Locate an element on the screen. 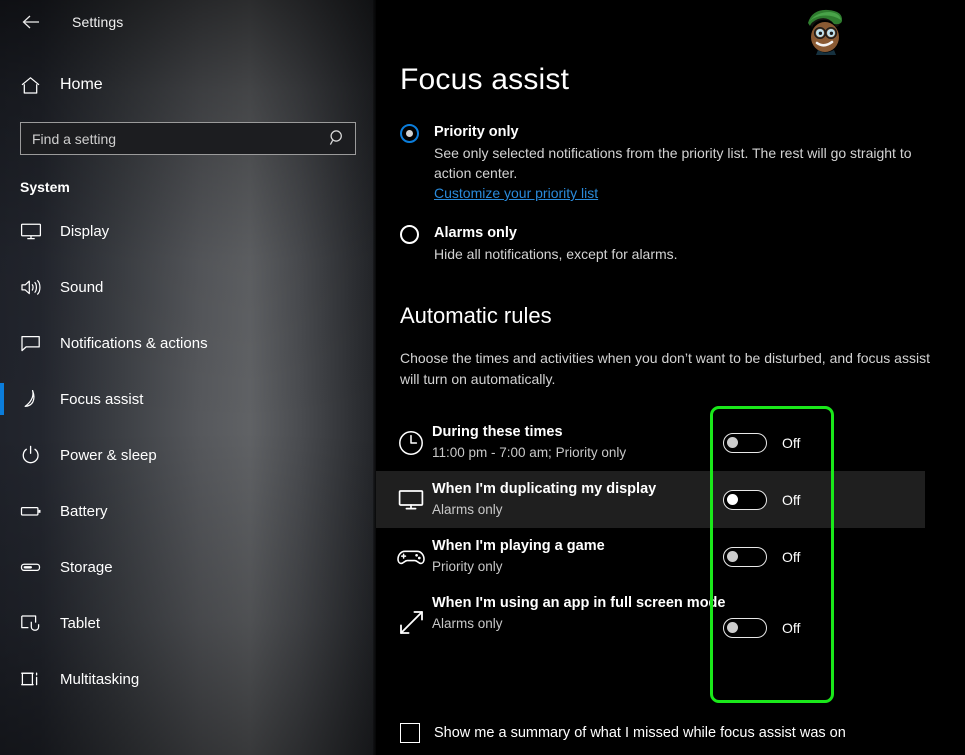 This screenshot has height=755, width=965. radio-label: Alarms only is located at coordinates (475, 233).